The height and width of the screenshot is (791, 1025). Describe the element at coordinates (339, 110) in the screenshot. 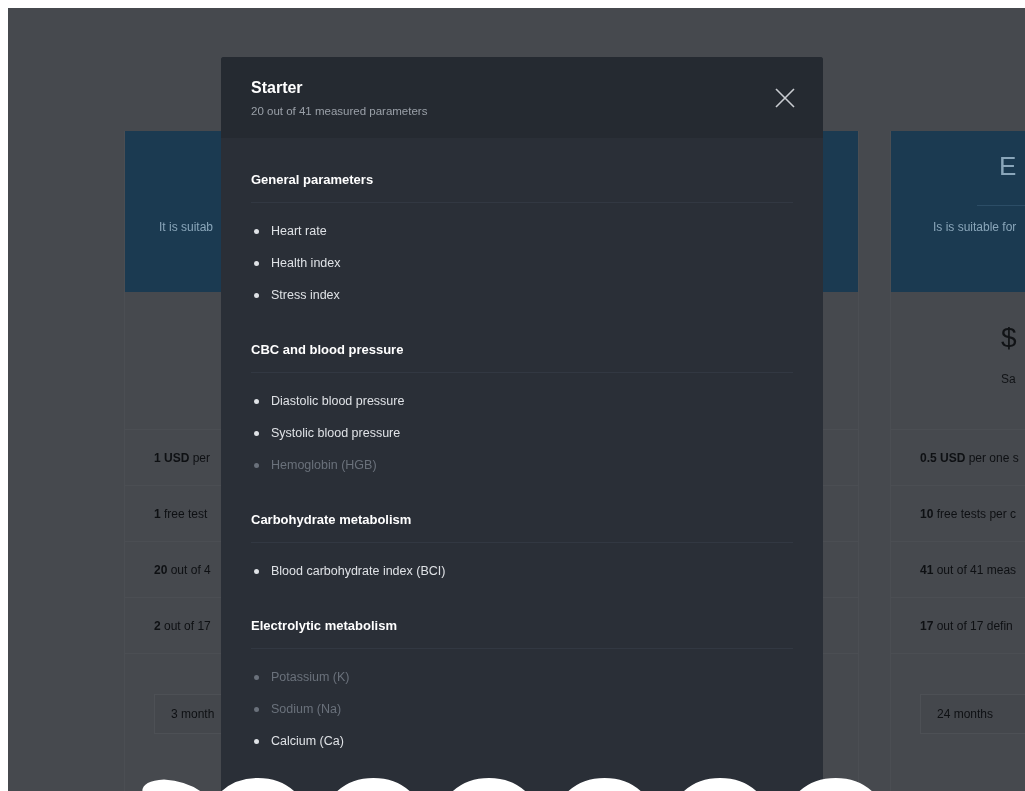

I see `dialog-subtitle: 20 out of 41 measured parameters` at that location.